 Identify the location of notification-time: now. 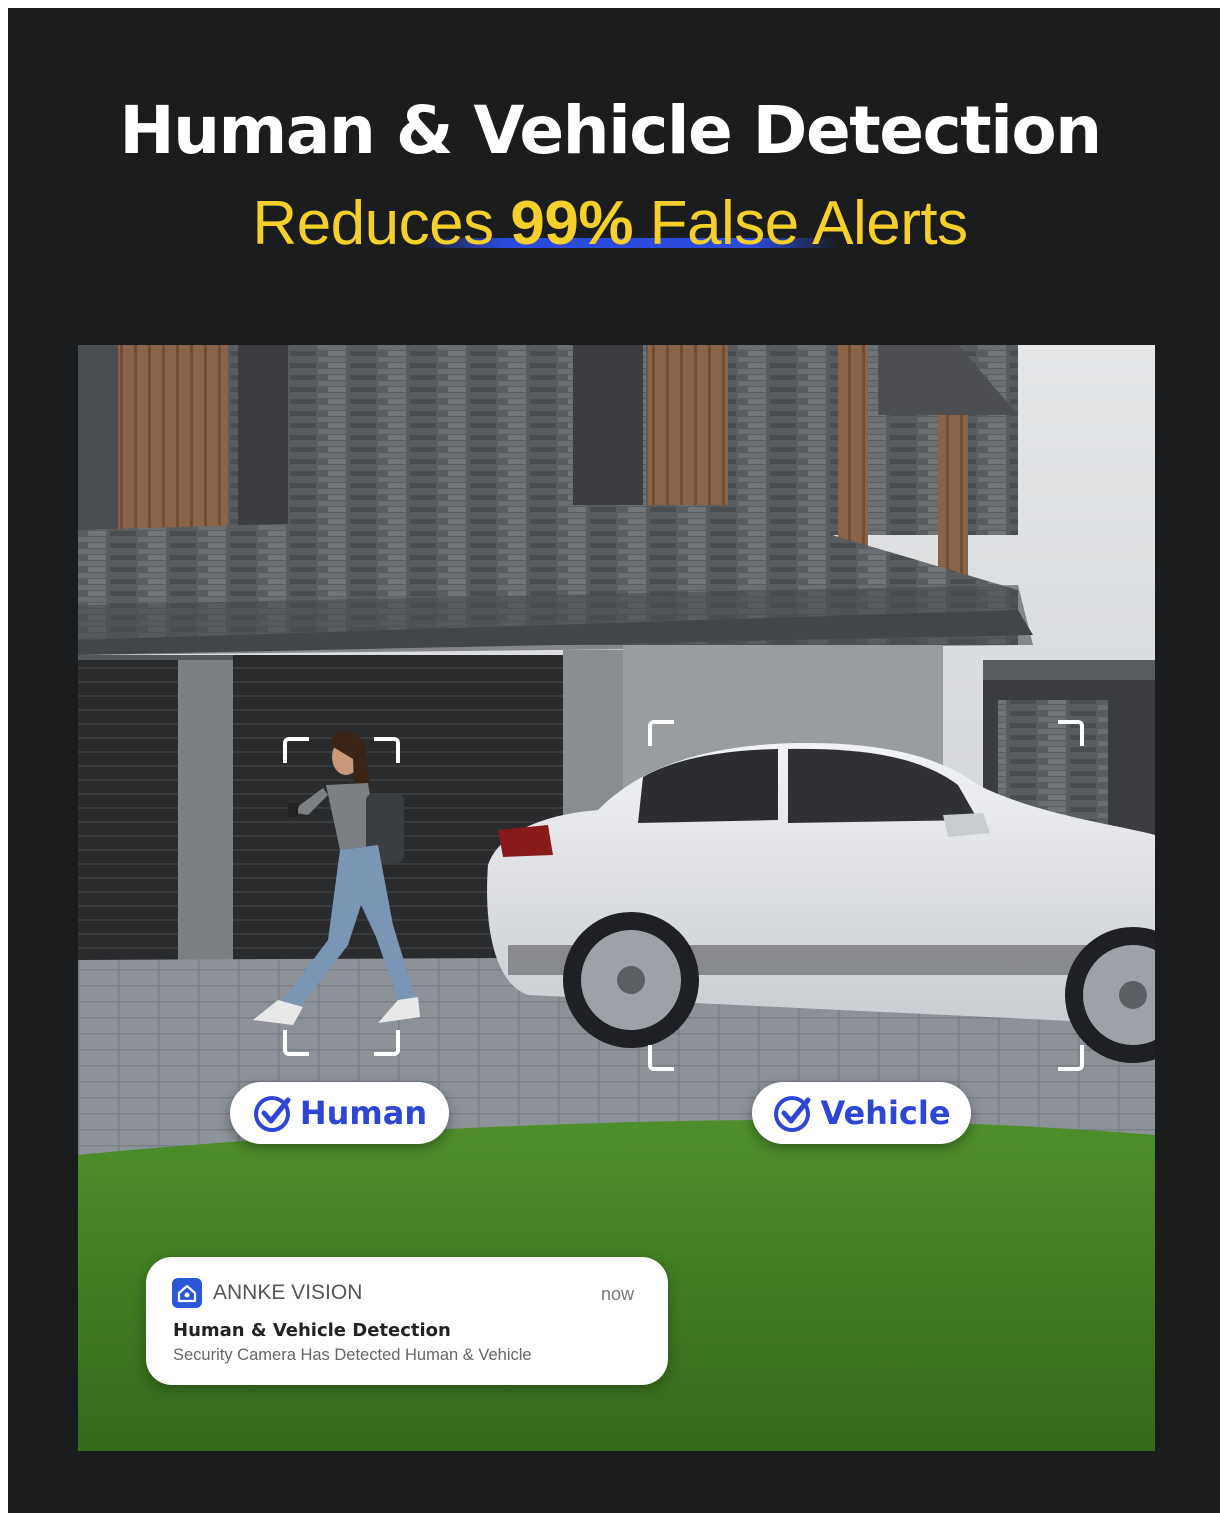
(617, 1294).